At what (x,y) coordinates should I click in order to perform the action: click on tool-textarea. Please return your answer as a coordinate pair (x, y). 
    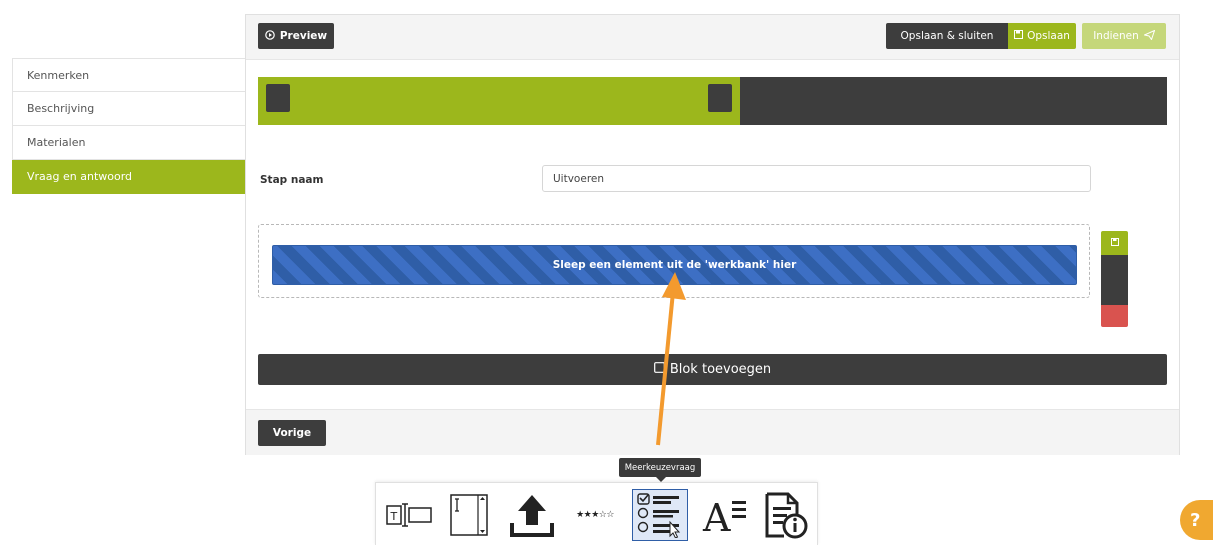
    Looking at the image, I should click on (469, 515).